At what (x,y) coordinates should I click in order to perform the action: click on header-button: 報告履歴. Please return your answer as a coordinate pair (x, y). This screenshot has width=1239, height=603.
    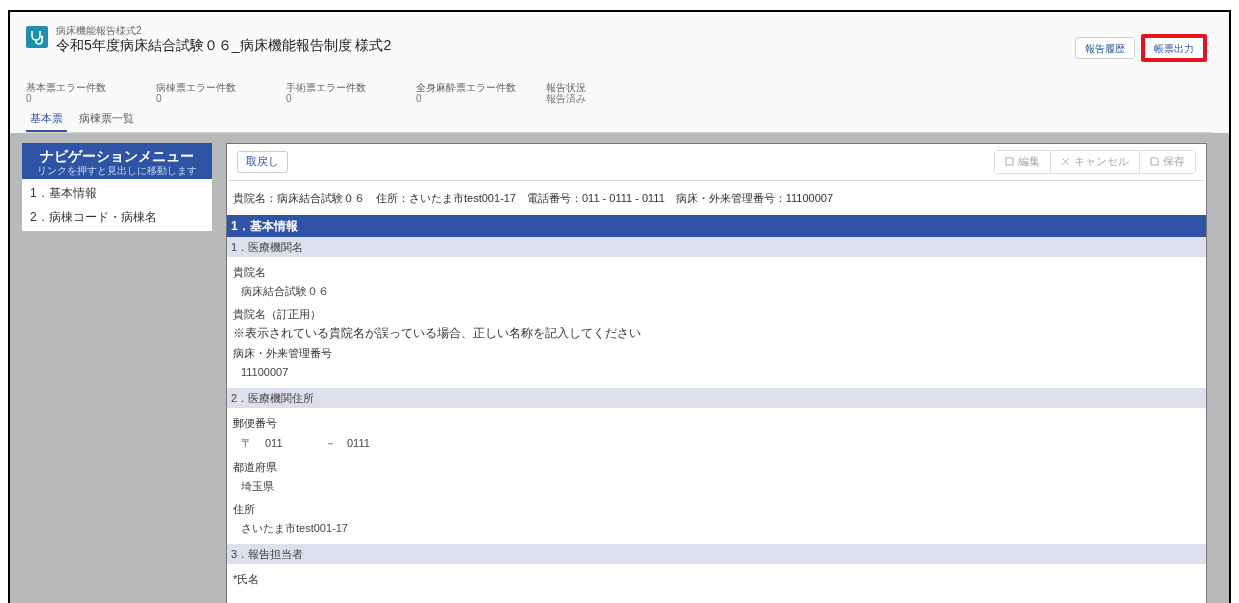
    Looking at the image, I should click on (1105, 48).